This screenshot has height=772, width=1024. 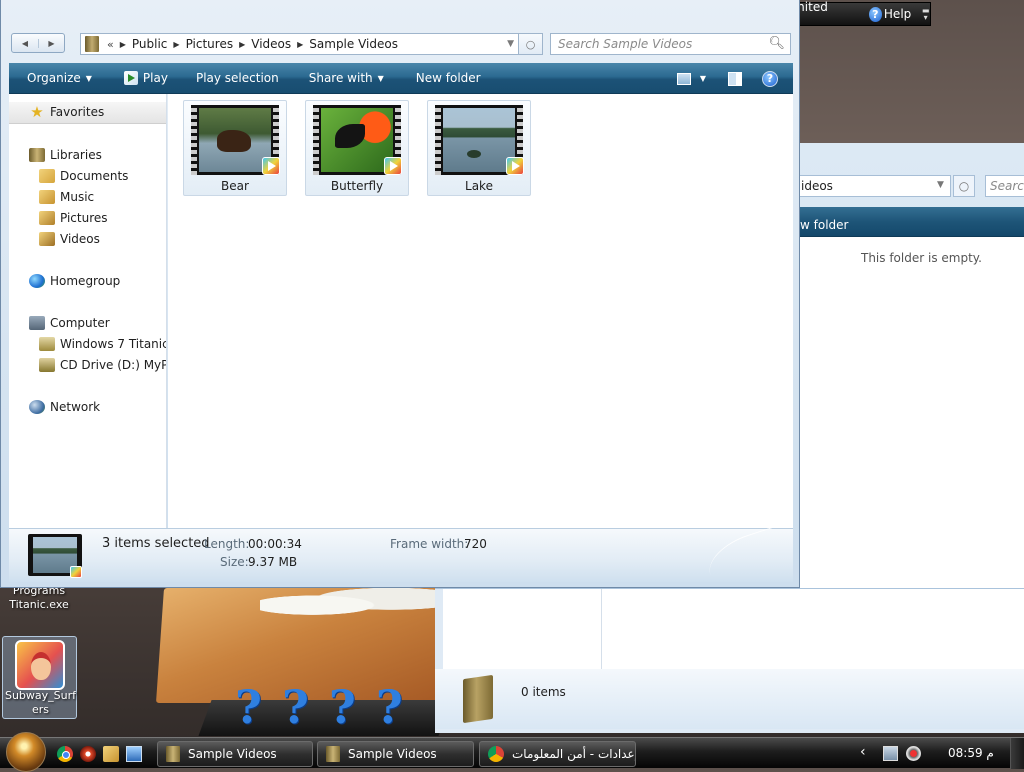 What do you see at coordinates (83, 176) in the screenshot?
I see `nav-item-documents: Documents` at bounding box center [83, 176].